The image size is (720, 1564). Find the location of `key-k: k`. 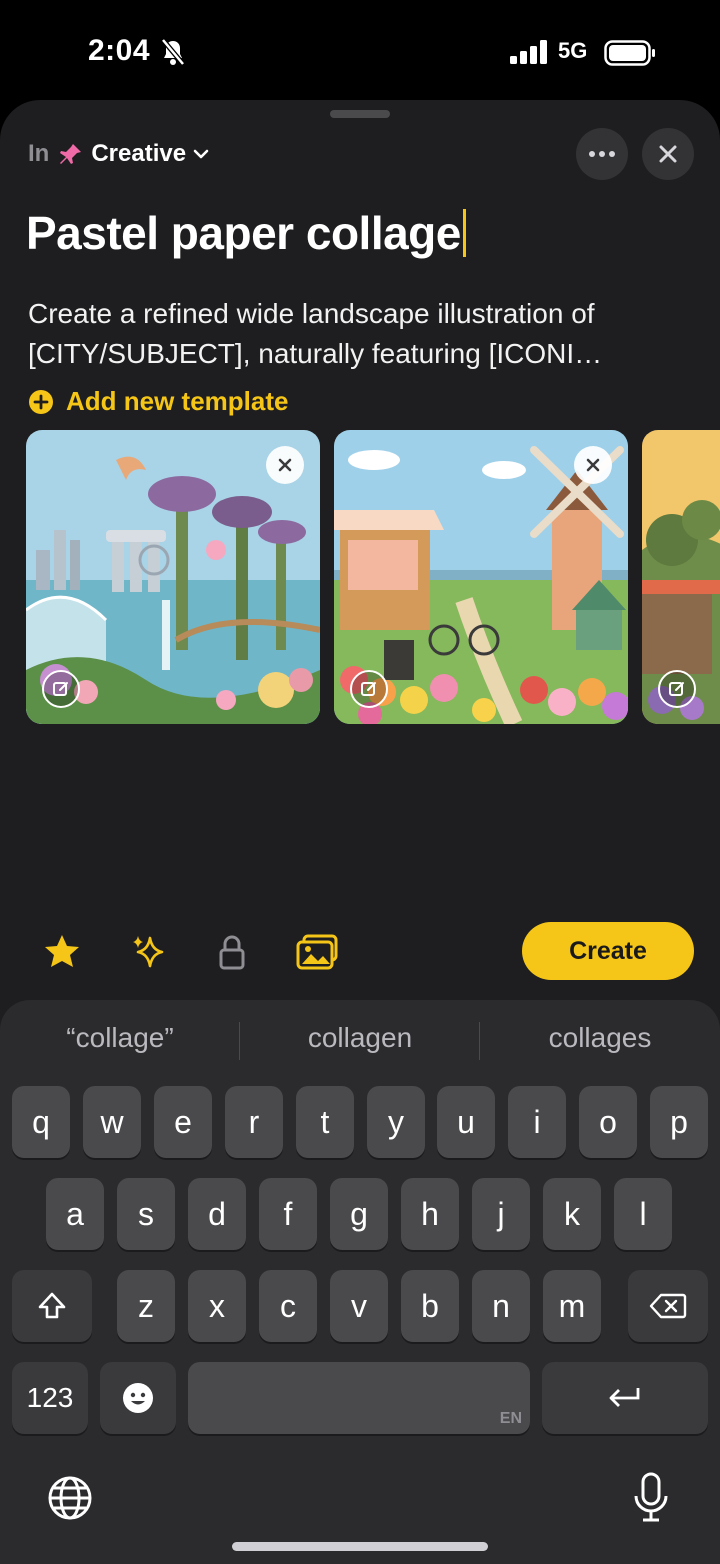

key-k: k is located at coordinates (572, 1214).